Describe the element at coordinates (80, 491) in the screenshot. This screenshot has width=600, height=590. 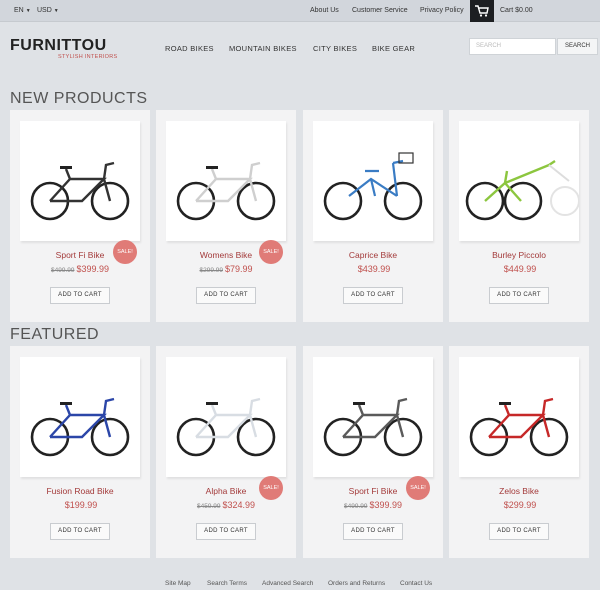
I see `product-name: Fusion Road Bike` at that location.